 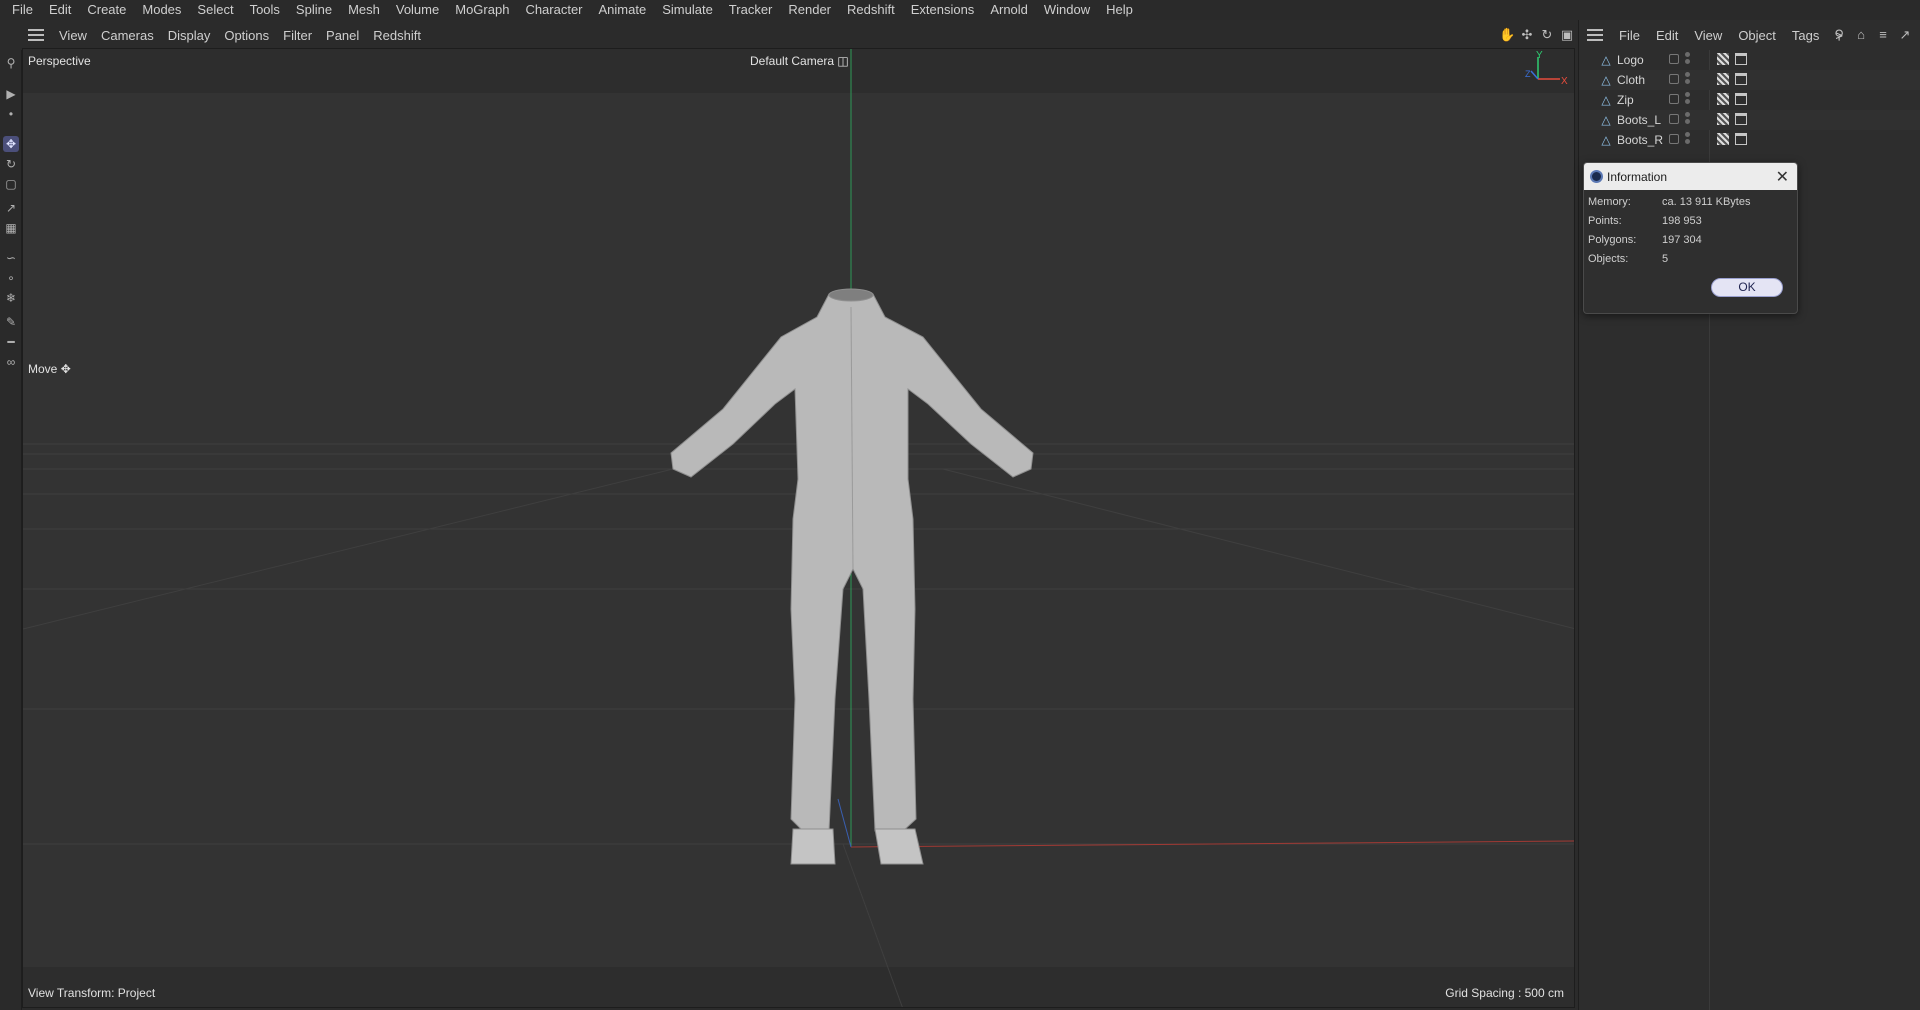 I want to click on viewport-menu-display: Display, so click(x=189, y=35).